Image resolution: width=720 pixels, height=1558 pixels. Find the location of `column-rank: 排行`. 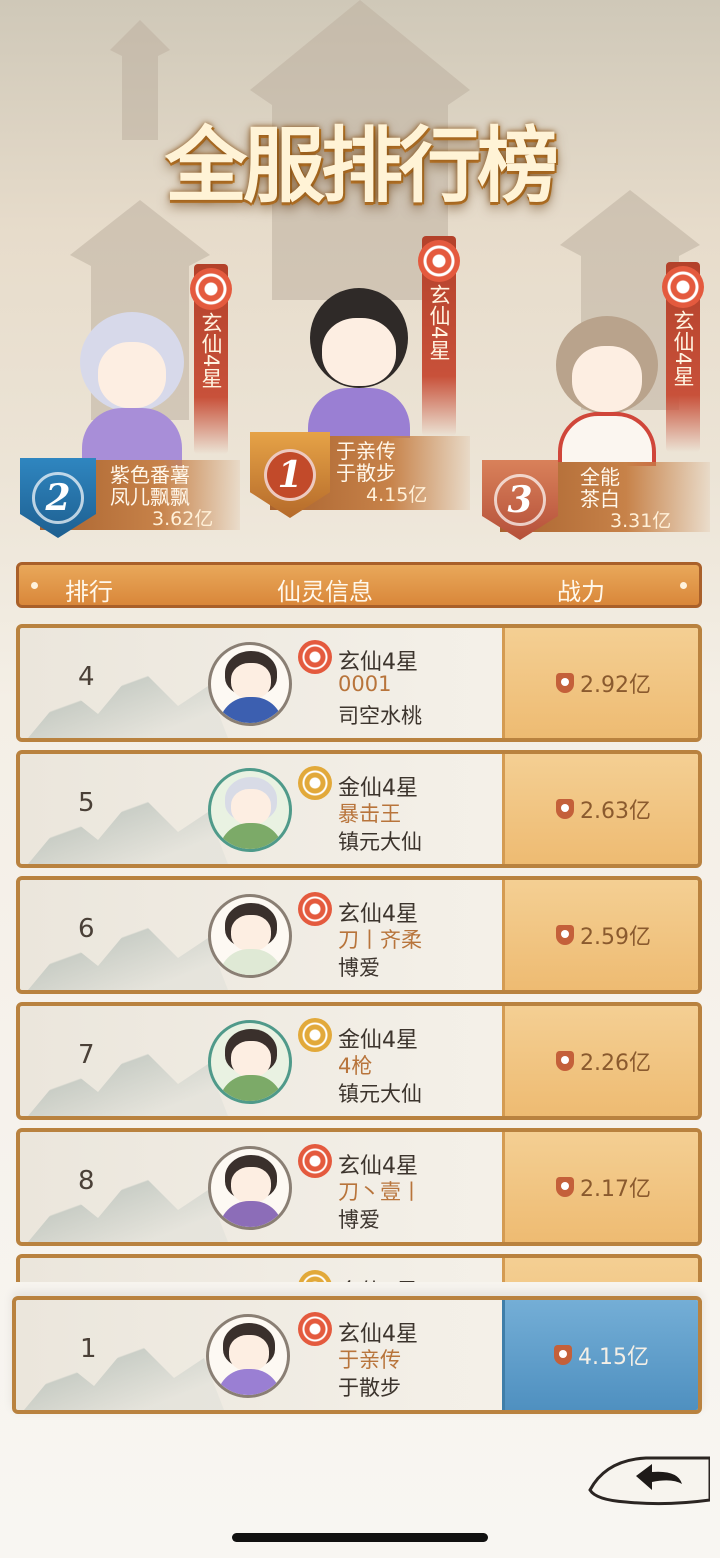

column-rank: 排行 is located at coordinates (89, 592).